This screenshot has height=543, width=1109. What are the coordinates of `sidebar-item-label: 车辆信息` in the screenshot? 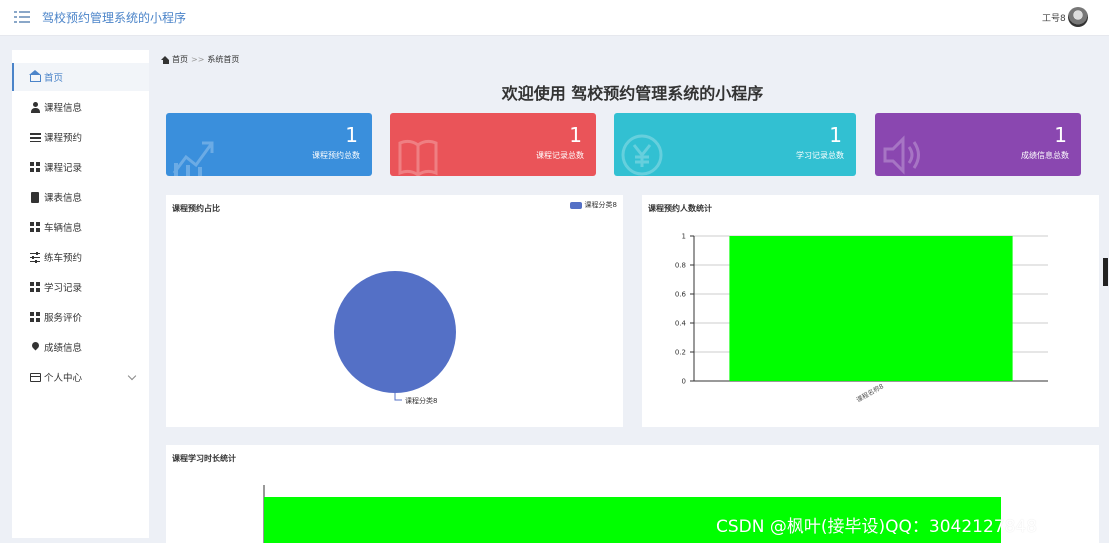 It's located at (63, 228).